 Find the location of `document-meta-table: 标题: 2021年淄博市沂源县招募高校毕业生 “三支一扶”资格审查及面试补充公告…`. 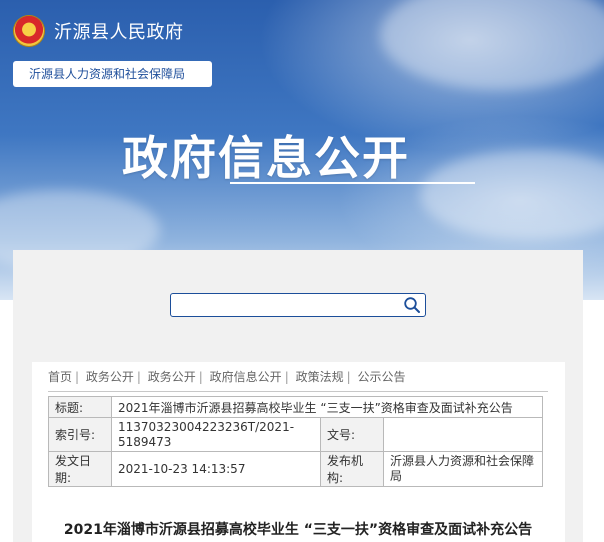

document-meta-table: 标题: 2021年淄博市沂源县招募高校毕业生 “三支一扶”资格审查及面试补充公告… is located at coordinates (295, 441).